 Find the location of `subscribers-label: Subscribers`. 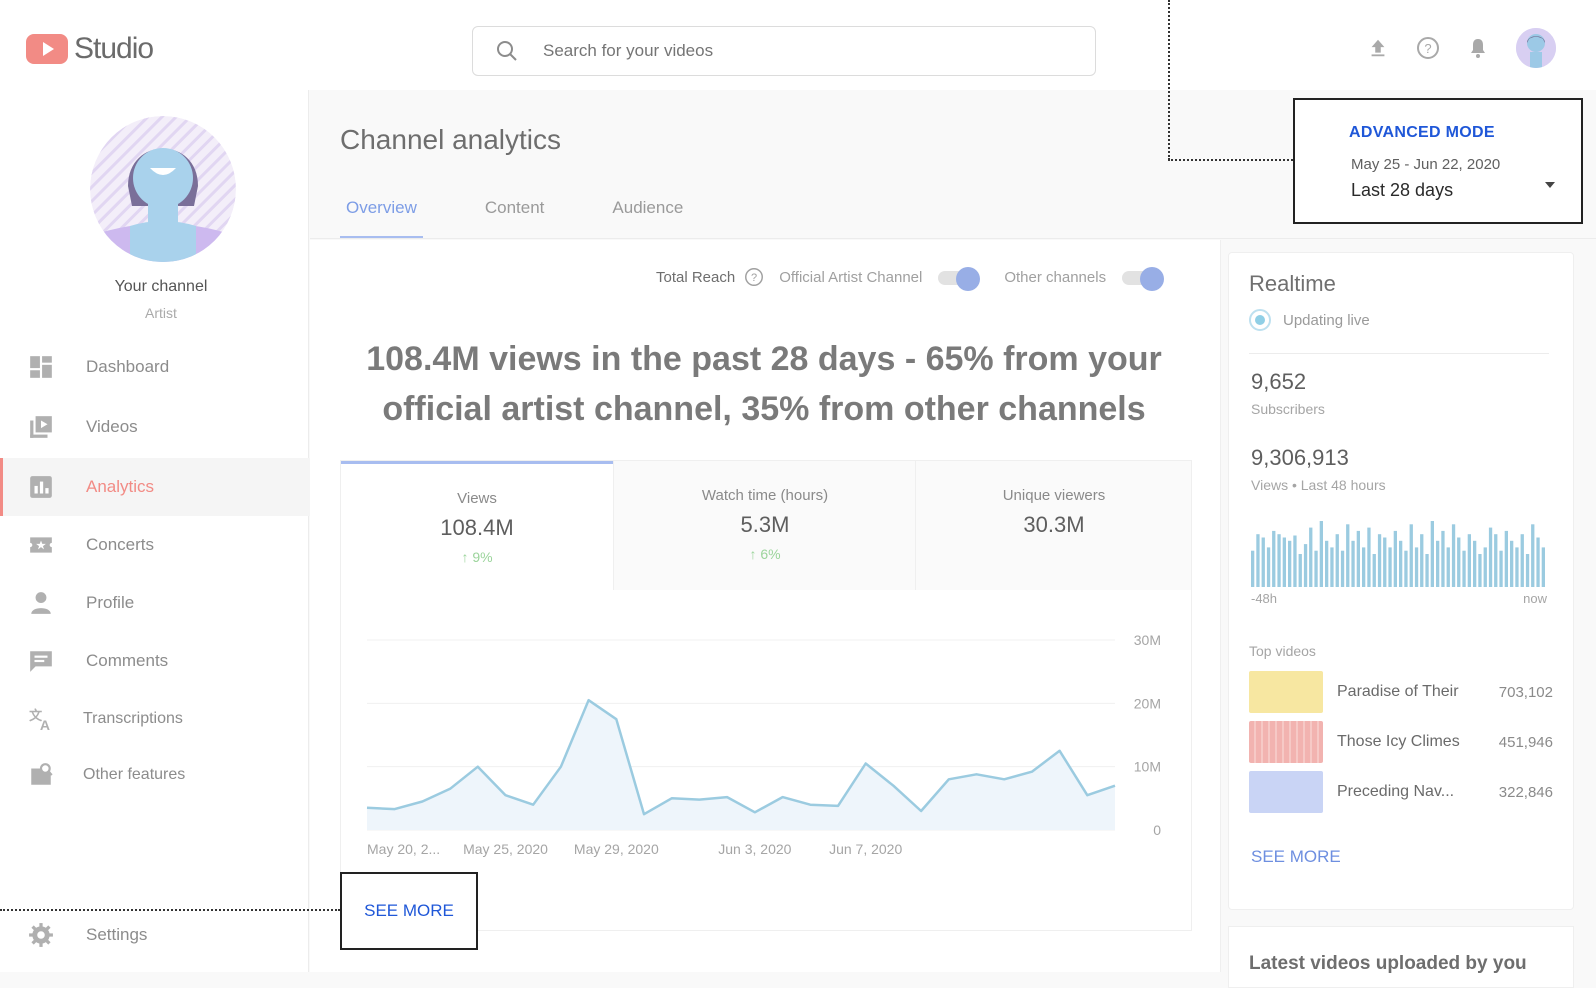

subscribers-label: Subscribers is located at coordinates (1288, 409).